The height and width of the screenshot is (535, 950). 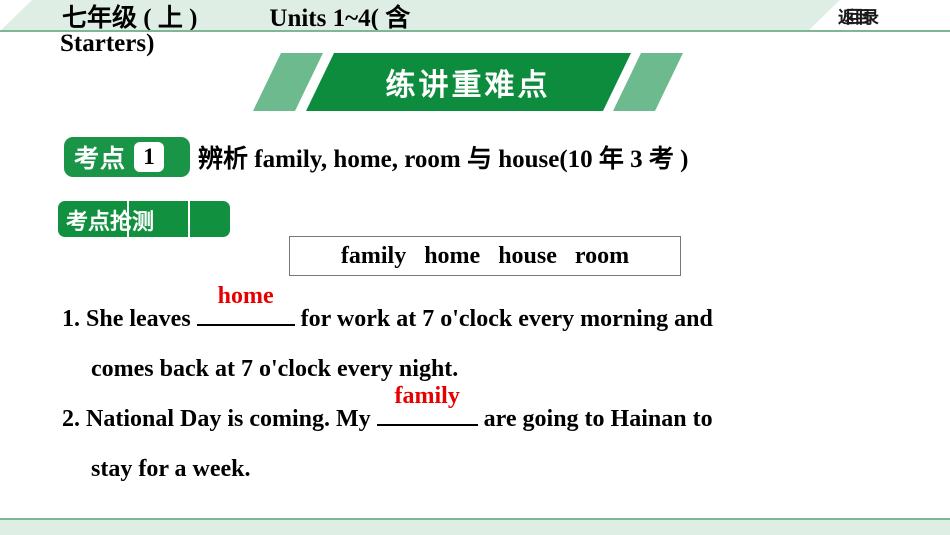 What do you see at coordinates (71, 419) in the screenshot?
I see `question-2-number: 2.` at bounding box center [71, 419].